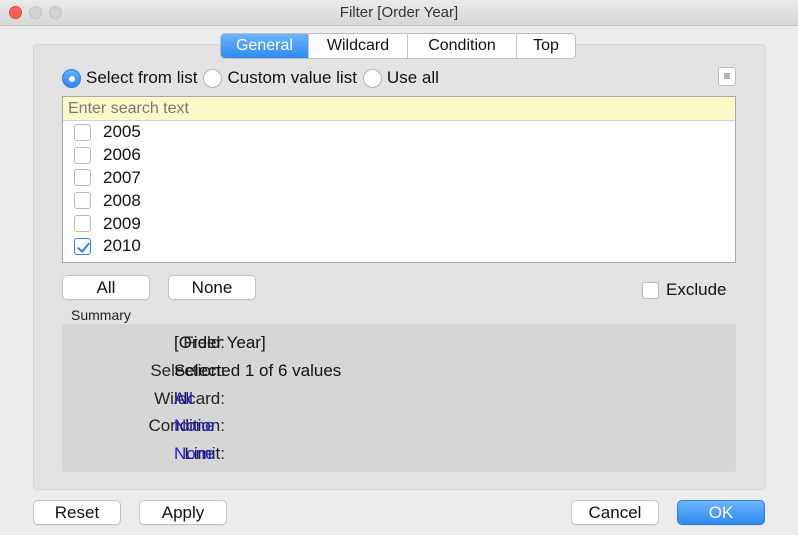 The width and height of the screenshot is (798, 535). Describe the element at coordinates (399, 455) in the screenshot. I see `summary-row-limit: Limit: None` at that location.